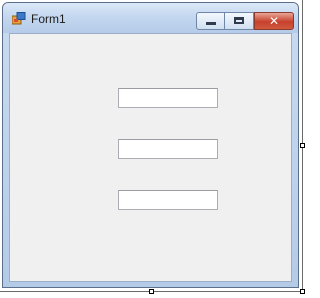 The width and height of the screenshot is (320, 298). I want to click on close-icon: ✕, so click(274, 21).